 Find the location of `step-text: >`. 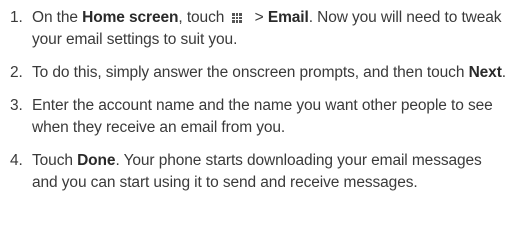

step-text: > is located at coordinates (259, 17).